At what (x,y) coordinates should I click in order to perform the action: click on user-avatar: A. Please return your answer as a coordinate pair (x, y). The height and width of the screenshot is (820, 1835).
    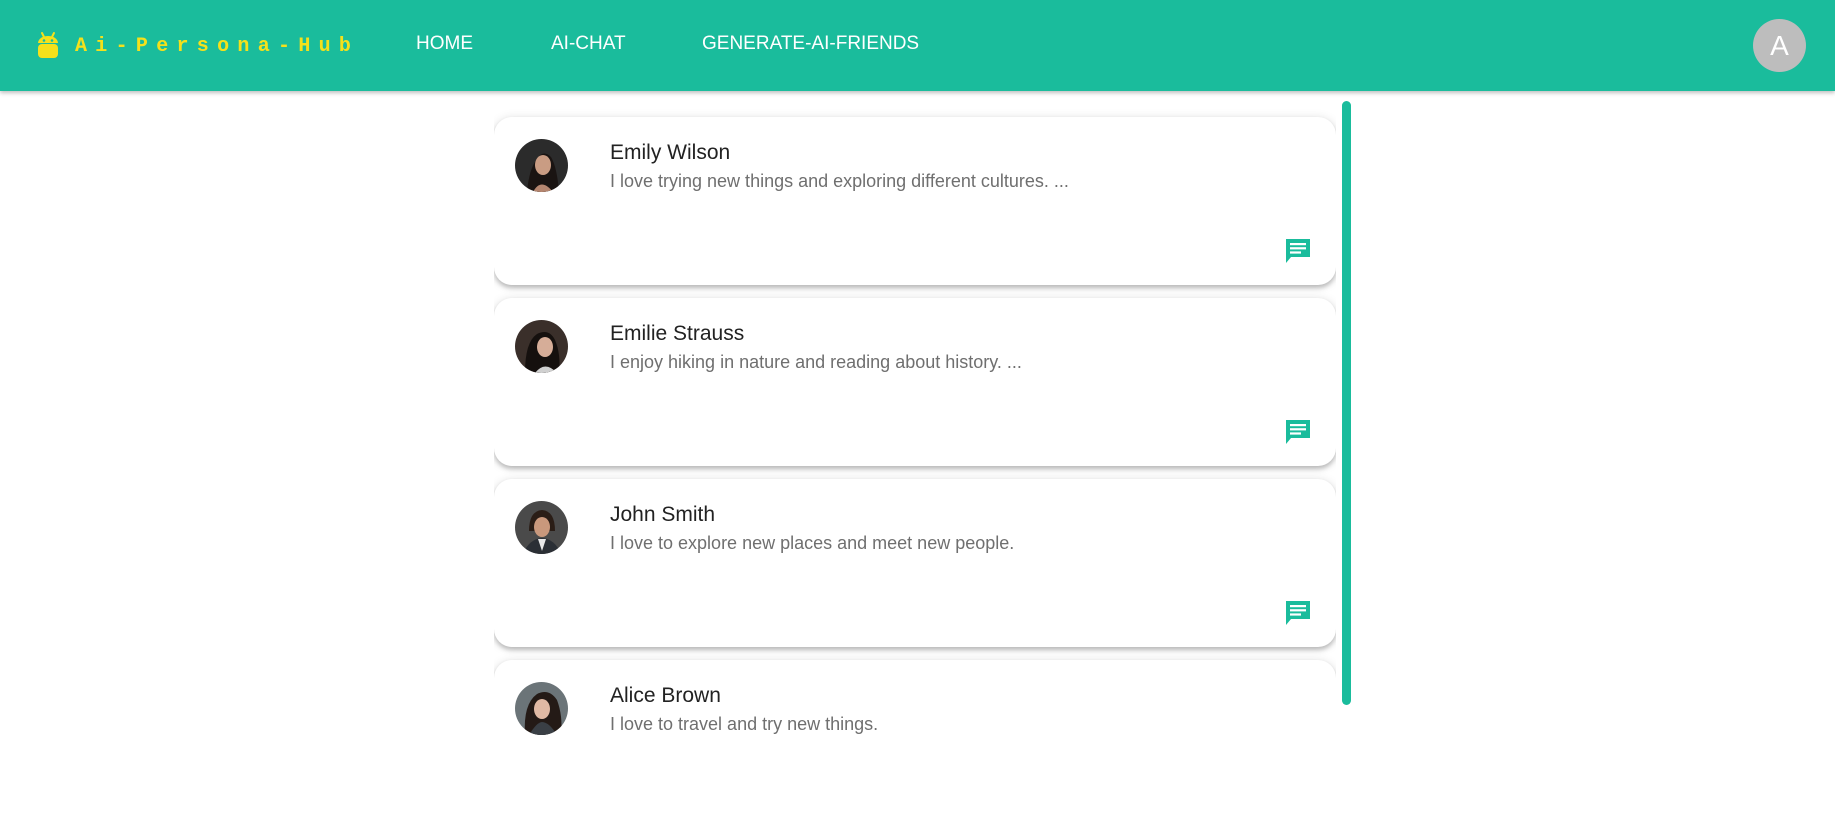
    Looking at the image, I should click on (1779, 45).